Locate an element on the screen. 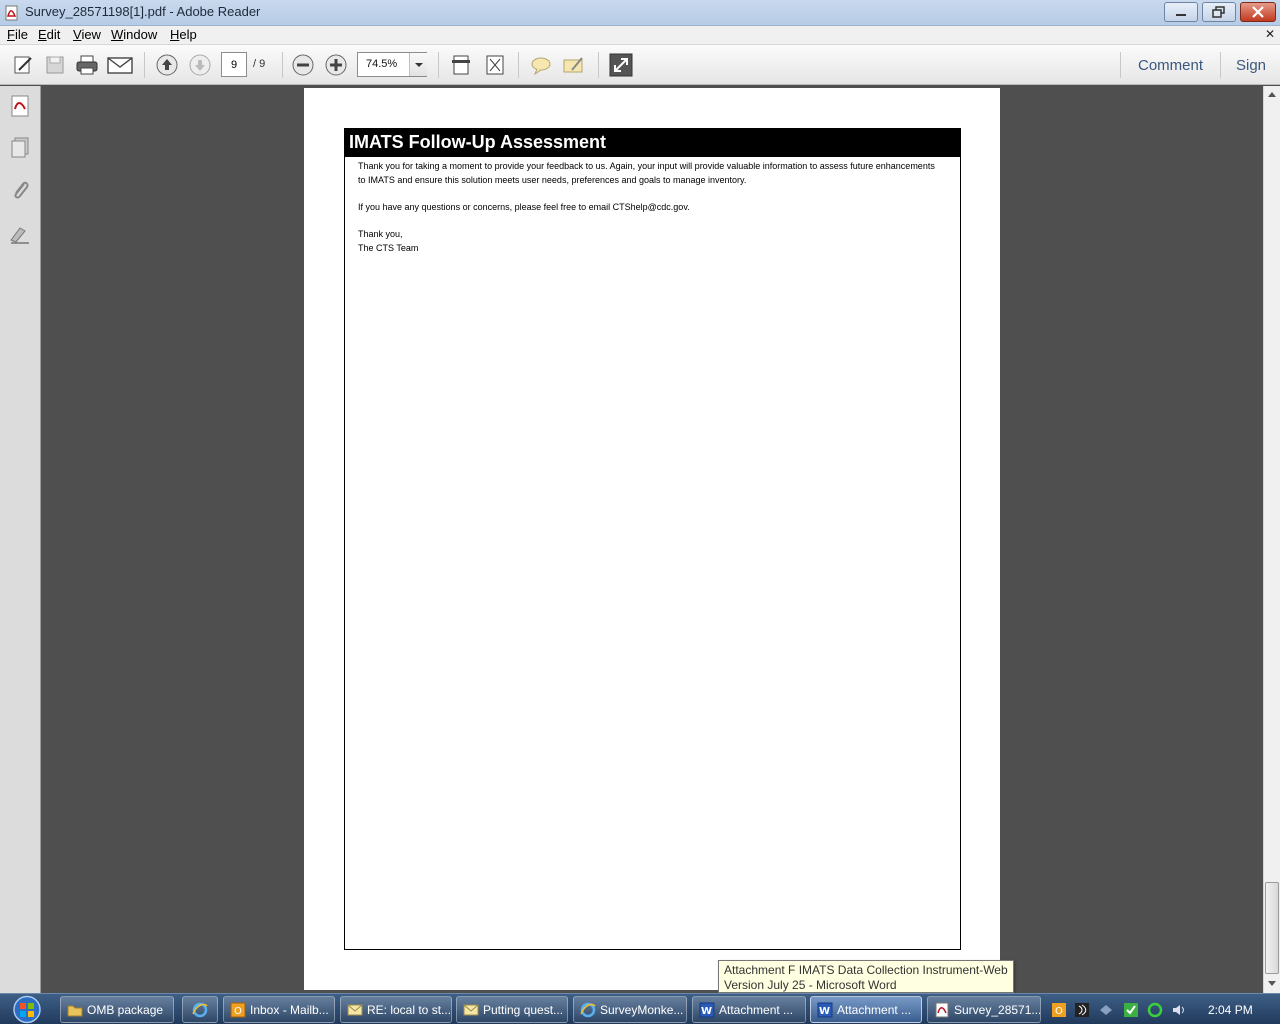  arrow-up-icon is located at coordinates (167, 65).